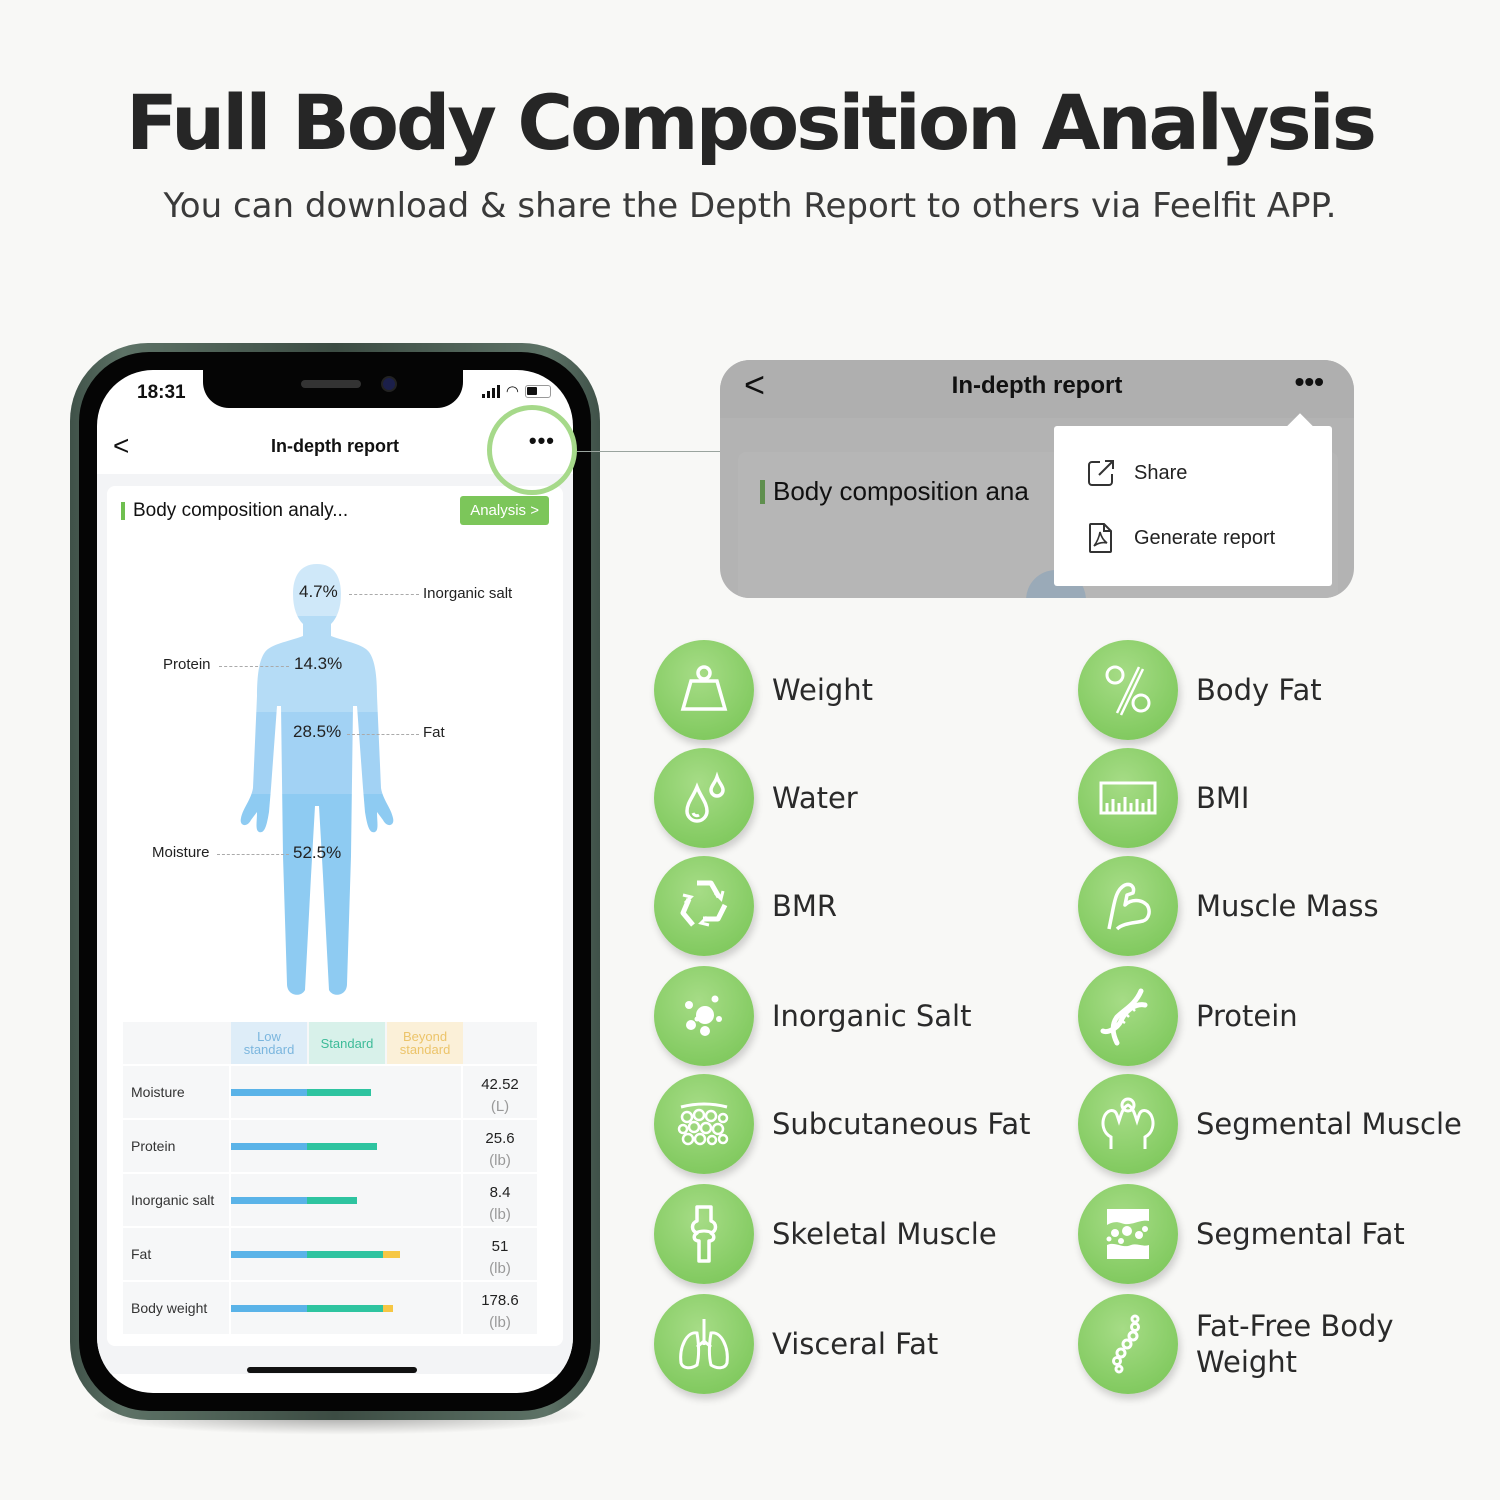 This screenshot has height=1500, width=1500. I want to click on feature-item: BMR, so click(745, 906).